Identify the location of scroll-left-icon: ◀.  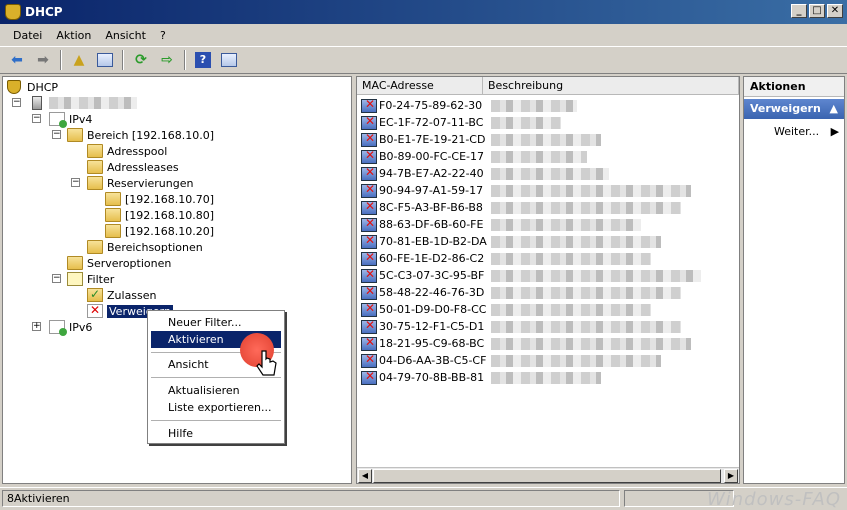
(365, 476).